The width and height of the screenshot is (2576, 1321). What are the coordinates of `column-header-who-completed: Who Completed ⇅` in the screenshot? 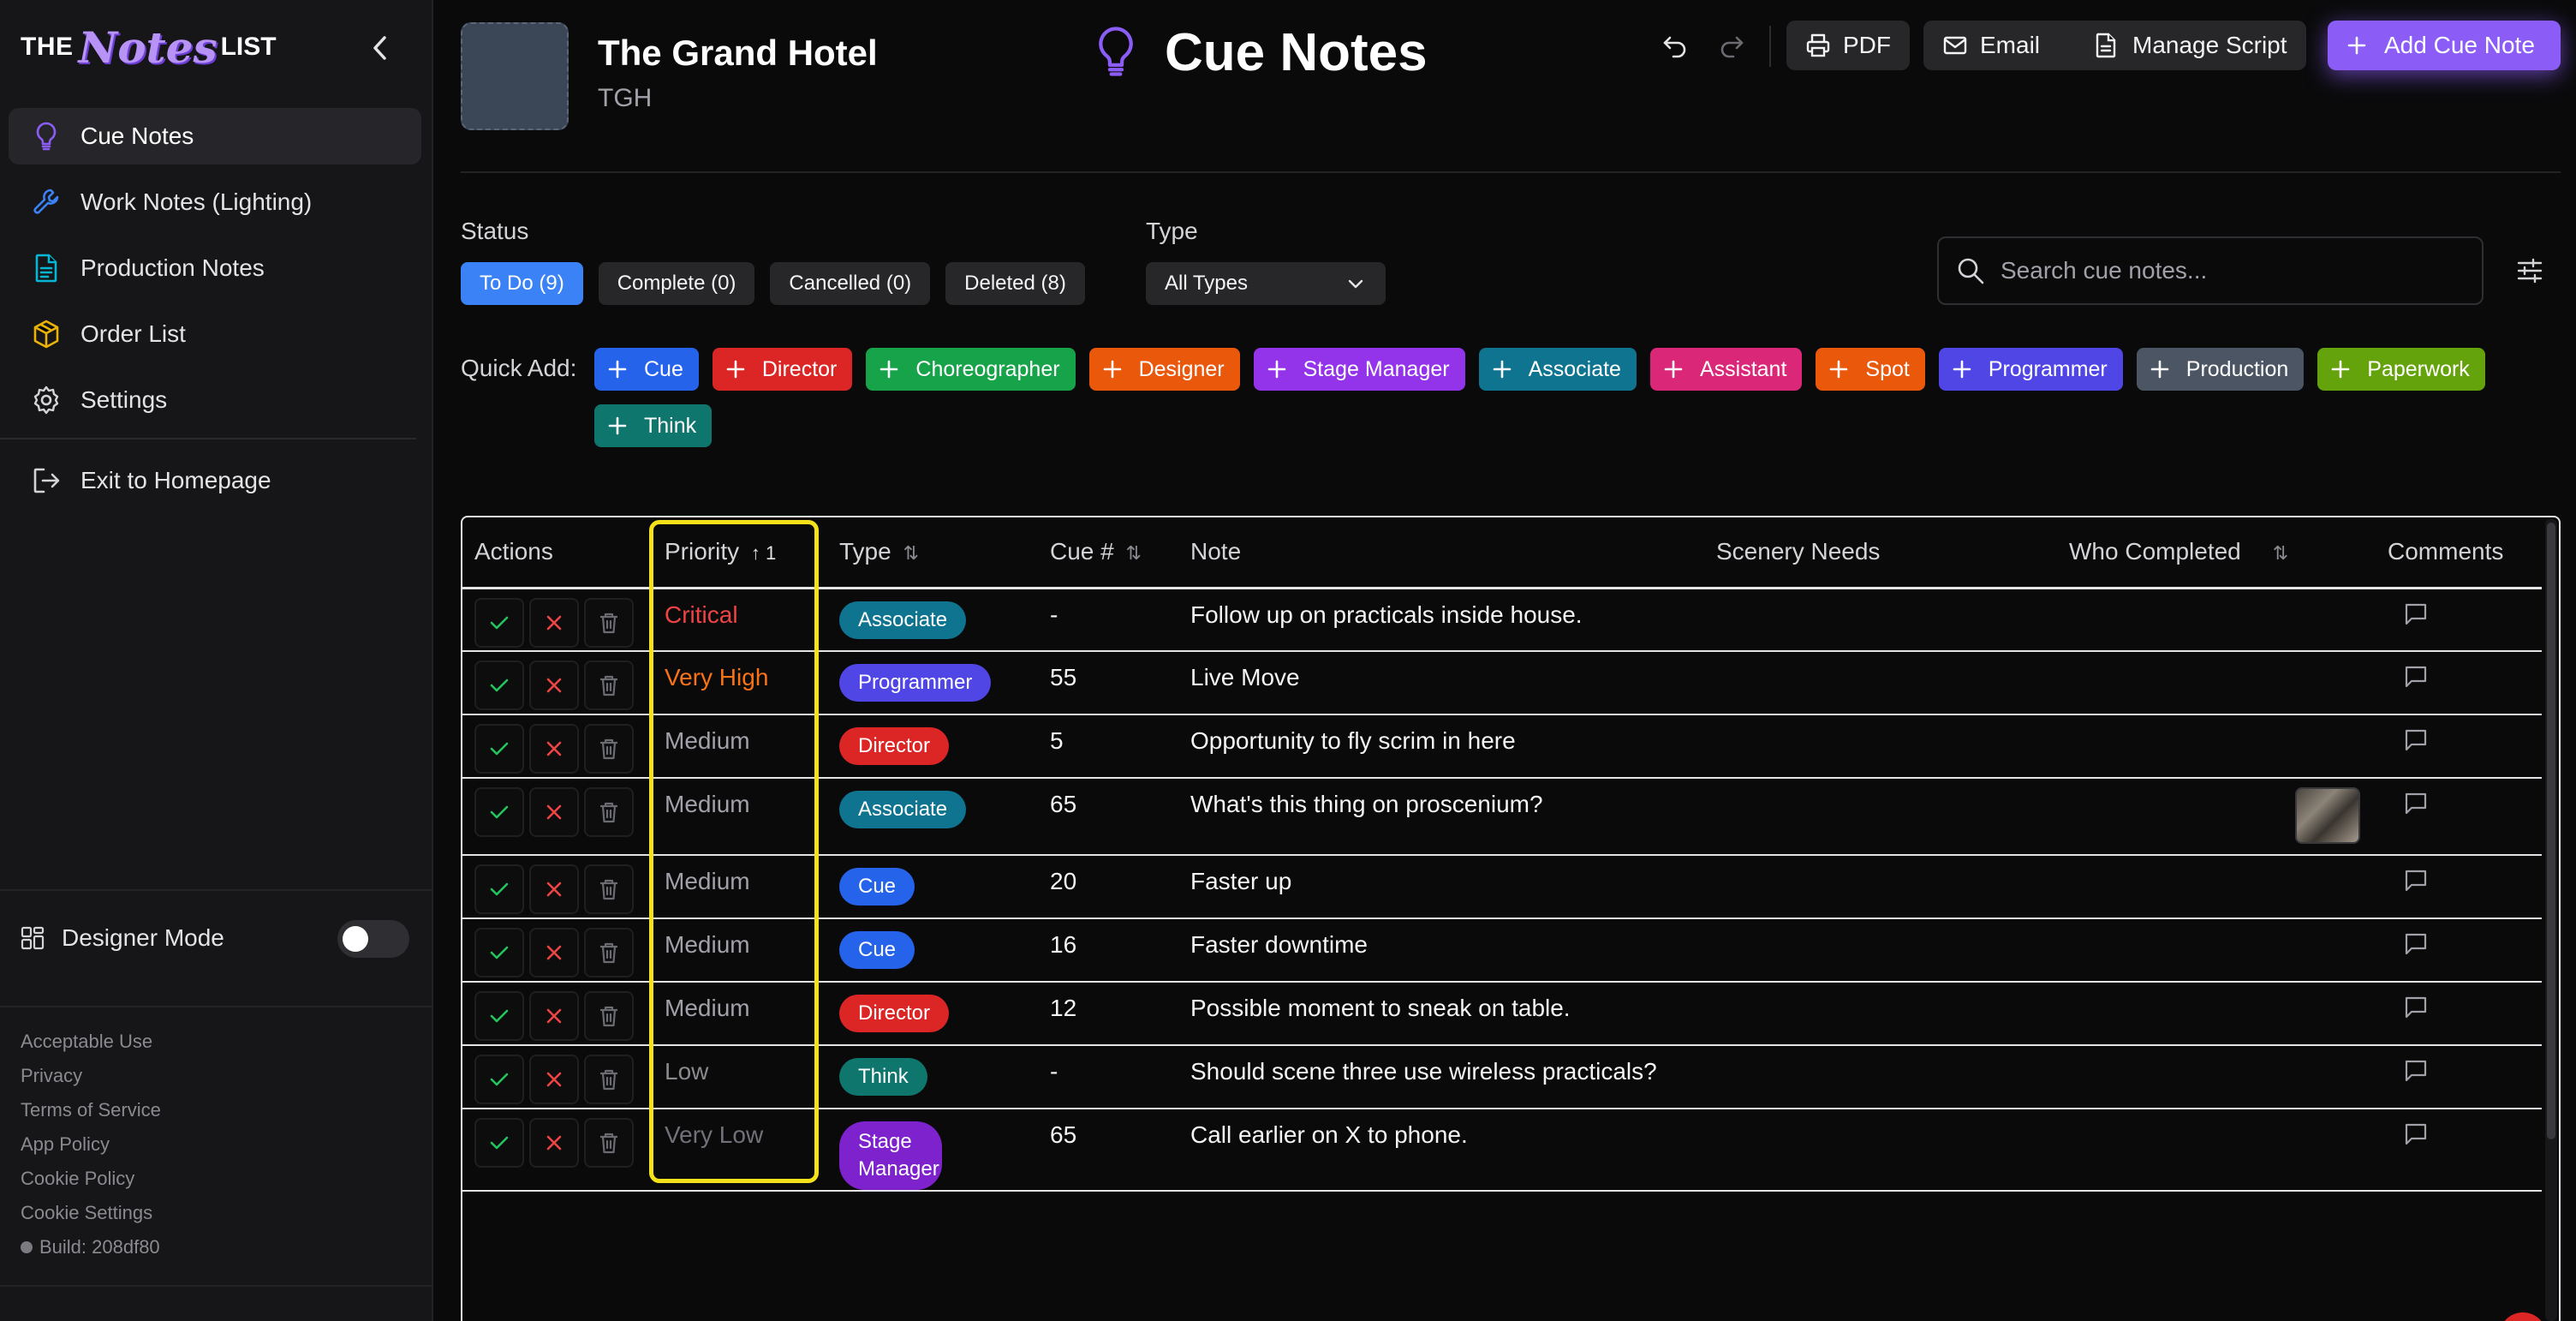 It's located at (2216, 553).